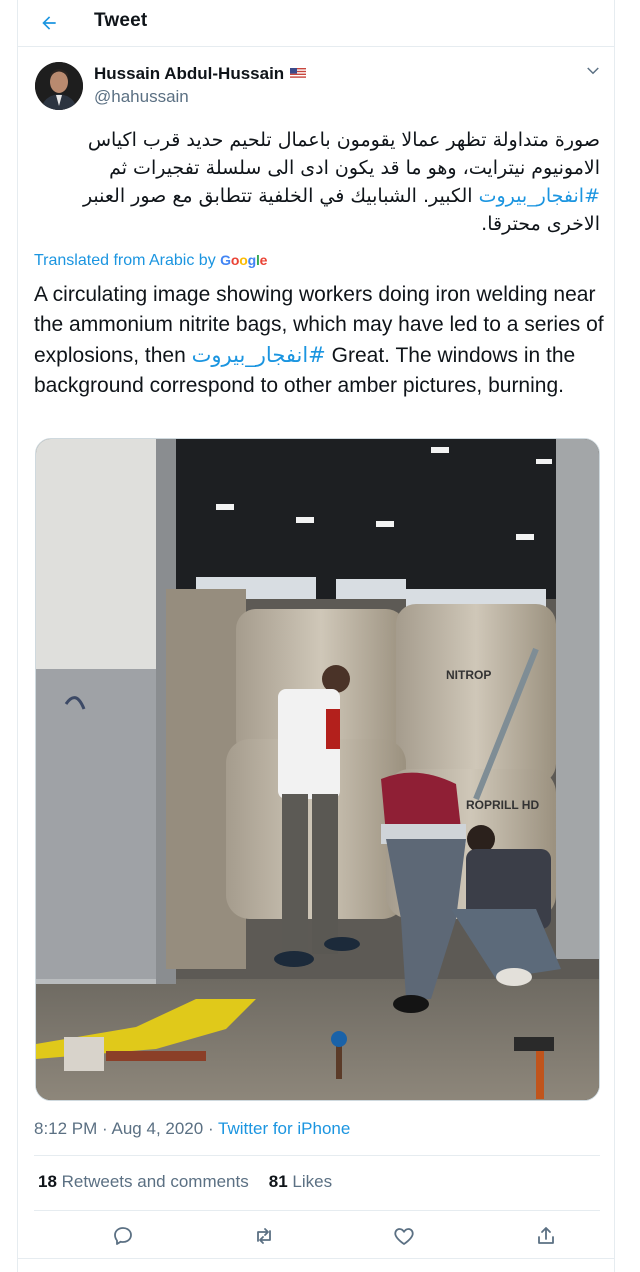  I want to click on page-header: Tweet, so click(316, 23).